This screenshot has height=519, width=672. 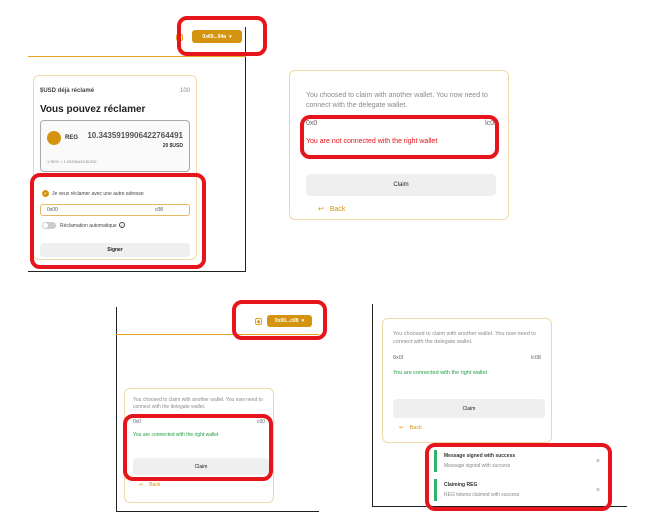 I want to click on highlight-form-p1, so click(x=118, y=221).